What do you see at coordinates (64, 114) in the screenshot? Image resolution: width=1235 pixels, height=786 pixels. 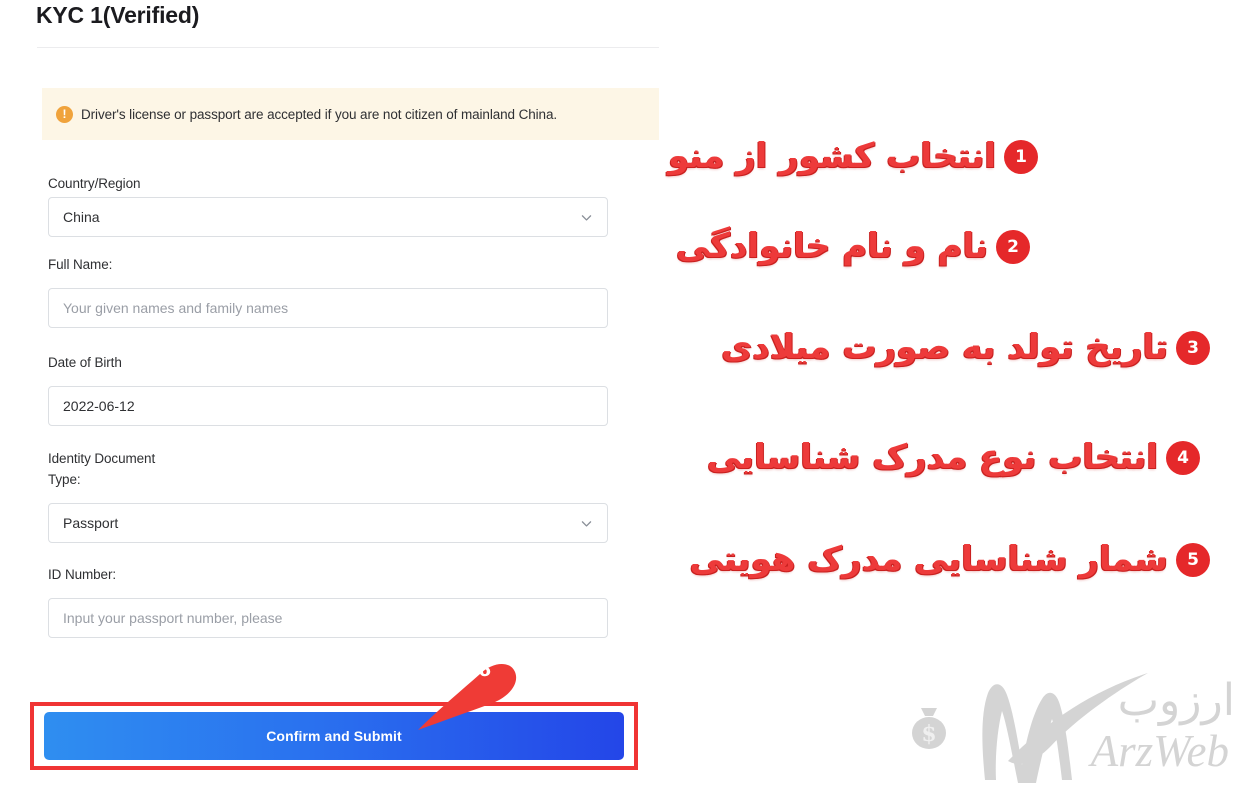 I see `exclamation-circle-icon: !` at bounding box center [64, 114].